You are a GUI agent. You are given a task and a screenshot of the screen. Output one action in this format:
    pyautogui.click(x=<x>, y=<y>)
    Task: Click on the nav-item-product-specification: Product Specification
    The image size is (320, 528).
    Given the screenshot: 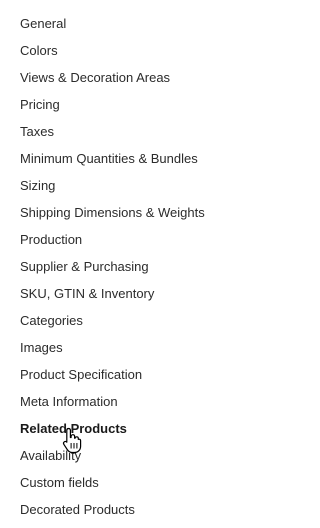 What is the action you would take?
    pyautogui.click(x=132, y=378)
    